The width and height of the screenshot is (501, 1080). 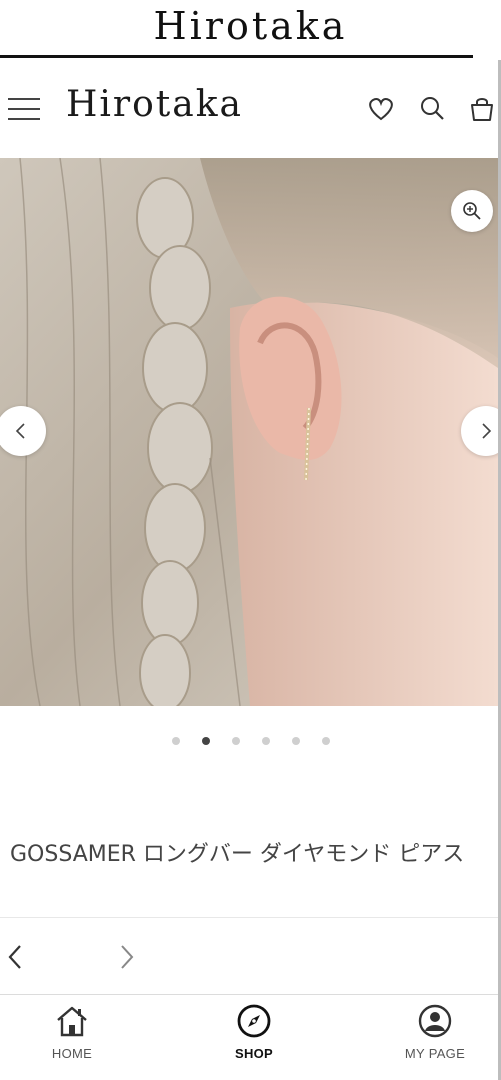 I want to click on nav-my-page: MY PAGE, so click(x=435, y=1037).